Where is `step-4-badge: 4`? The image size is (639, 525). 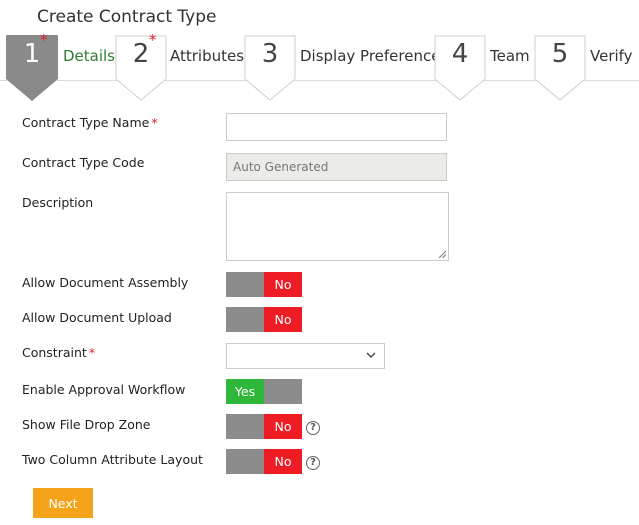 step-4-badge: 4 is located at coordinates (460, 68).